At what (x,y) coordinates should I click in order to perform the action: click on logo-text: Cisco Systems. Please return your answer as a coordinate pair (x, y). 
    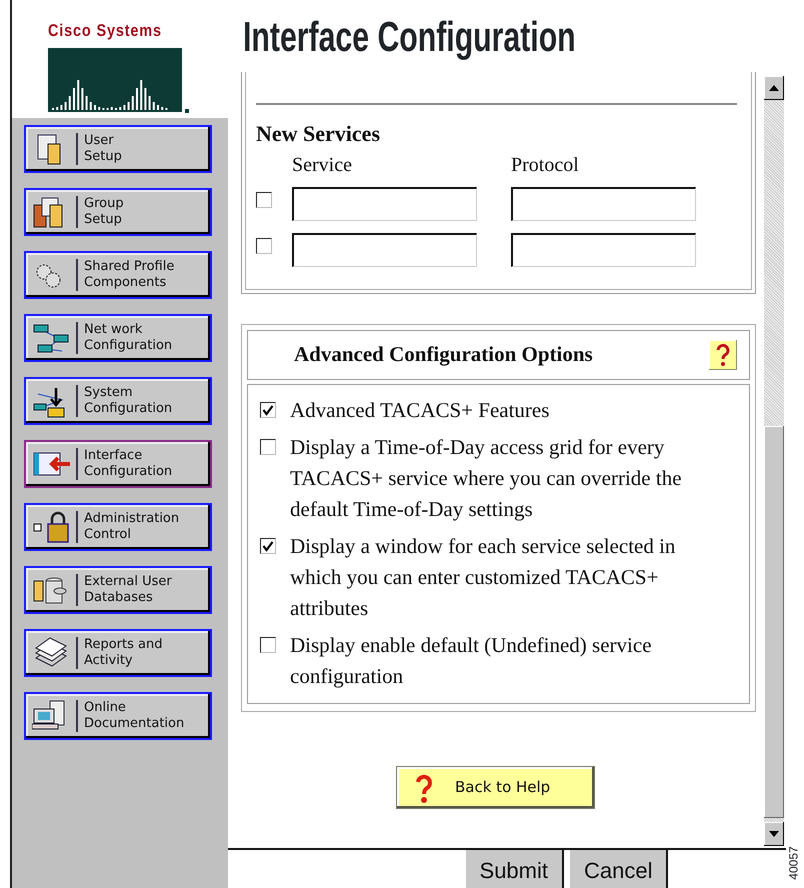
    Looking at the image, I should click on (105, 30).